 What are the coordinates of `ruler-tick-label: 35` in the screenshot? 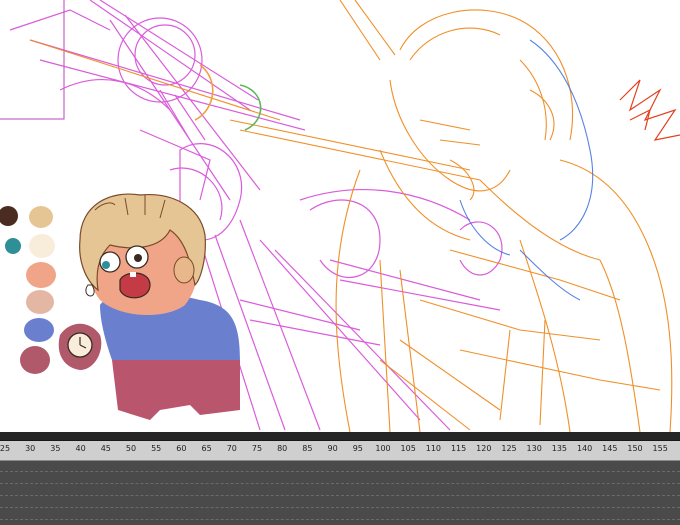 It's located at (55, 448).